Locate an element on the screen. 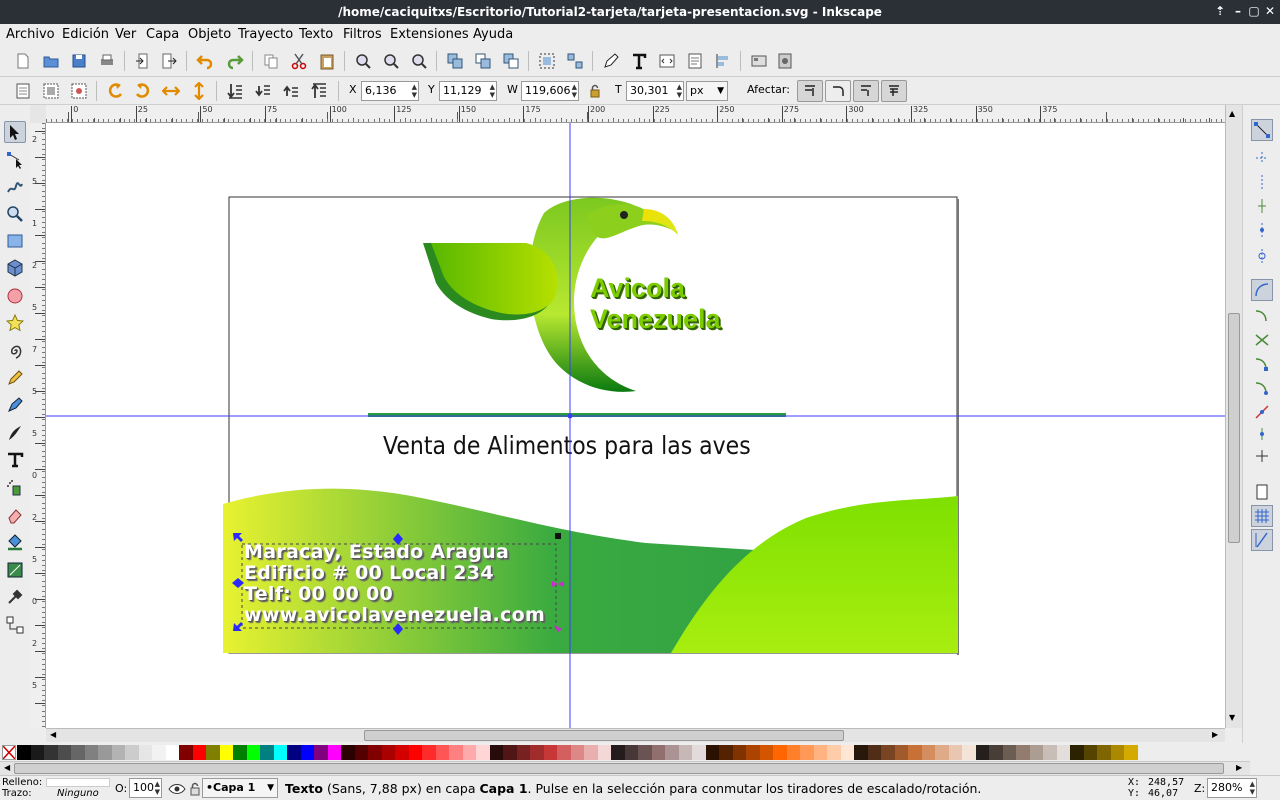 The image size is (1280, 800). select-all-icon is located at coordinates (23, 91).